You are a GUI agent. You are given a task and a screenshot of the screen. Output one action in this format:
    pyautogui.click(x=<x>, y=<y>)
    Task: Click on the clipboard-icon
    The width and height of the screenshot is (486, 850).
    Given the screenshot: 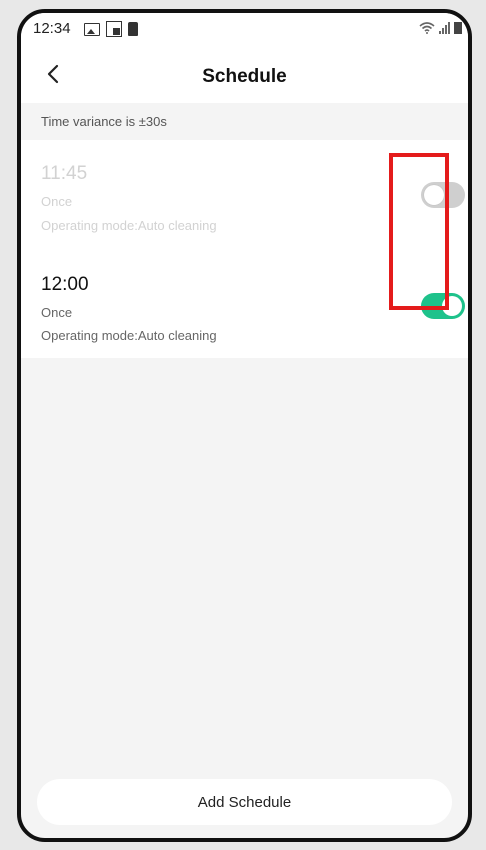 What is the action you would take?
    pyautogui.click(x=133, y=29)
    